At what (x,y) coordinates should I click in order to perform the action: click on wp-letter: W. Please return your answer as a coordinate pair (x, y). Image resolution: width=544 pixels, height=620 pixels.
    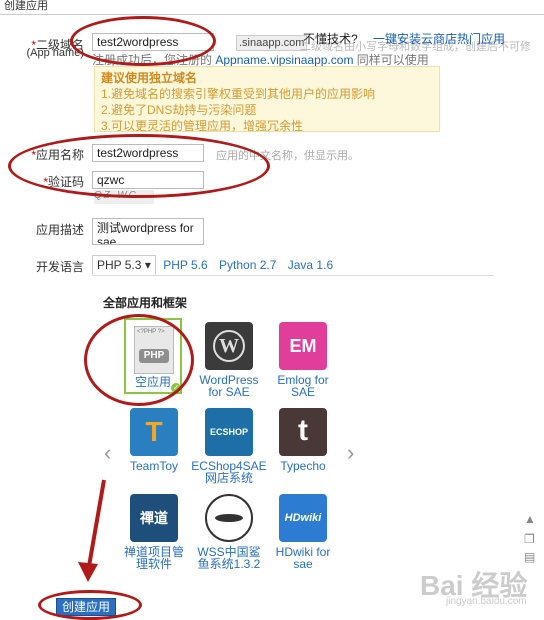
    Looking at the image, I should click on (229, 346).